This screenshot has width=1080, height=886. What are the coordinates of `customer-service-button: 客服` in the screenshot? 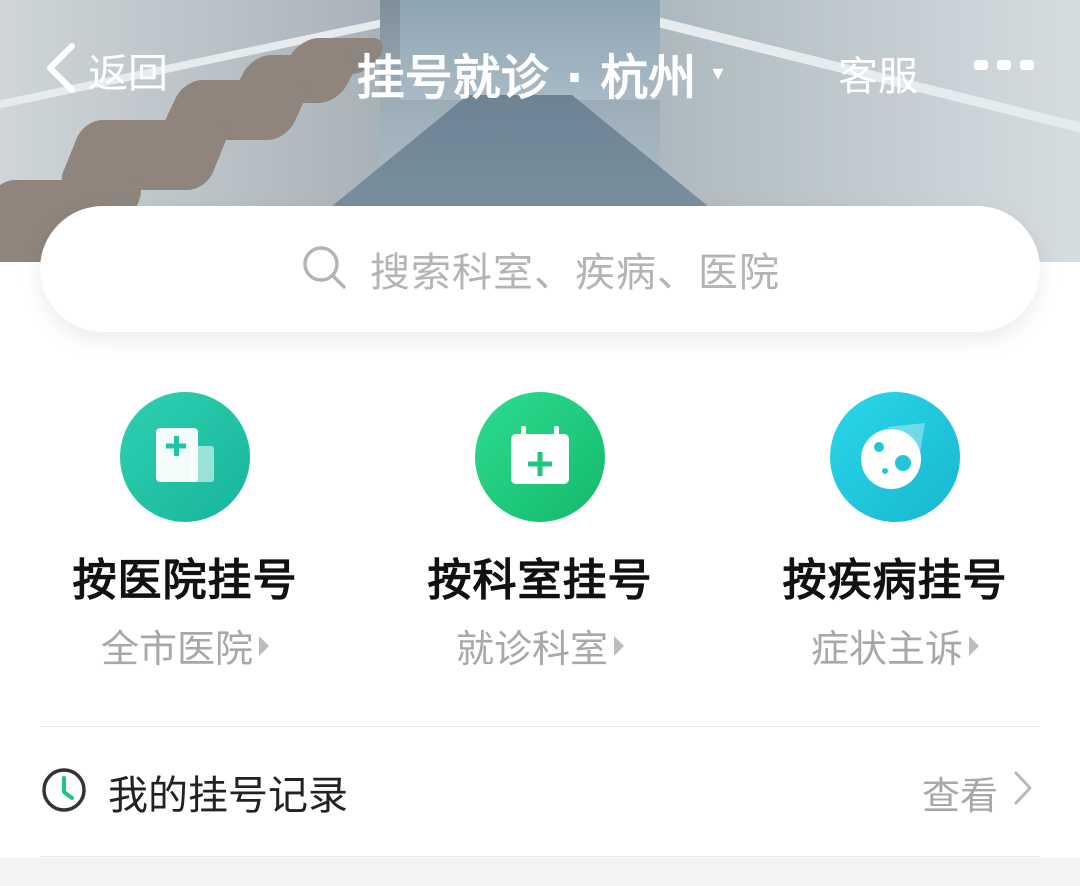 It's located at (878, 73).